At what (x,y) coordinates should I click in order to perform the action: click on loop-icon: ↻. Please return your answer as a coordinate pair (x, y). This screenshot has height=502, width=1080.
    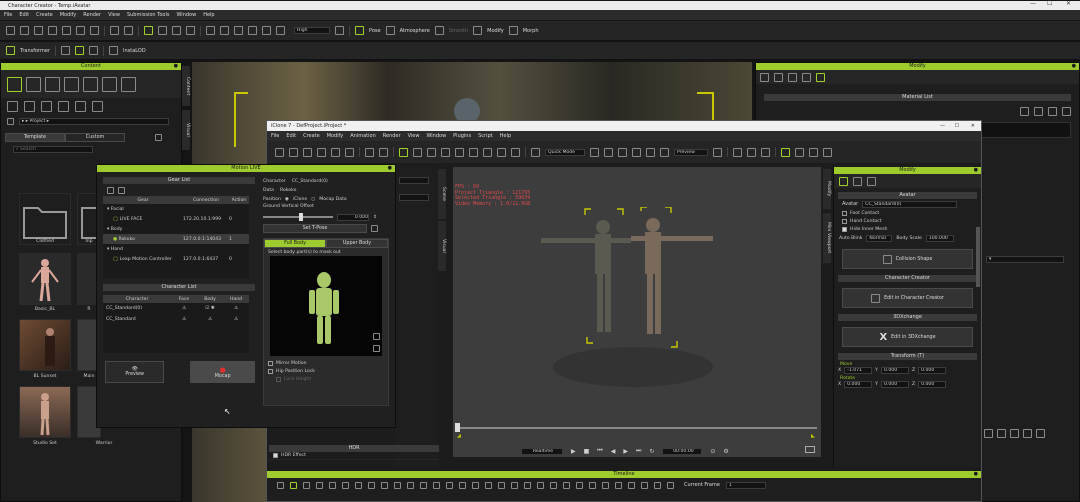
    Looking at the image, I should click on (651, 451).